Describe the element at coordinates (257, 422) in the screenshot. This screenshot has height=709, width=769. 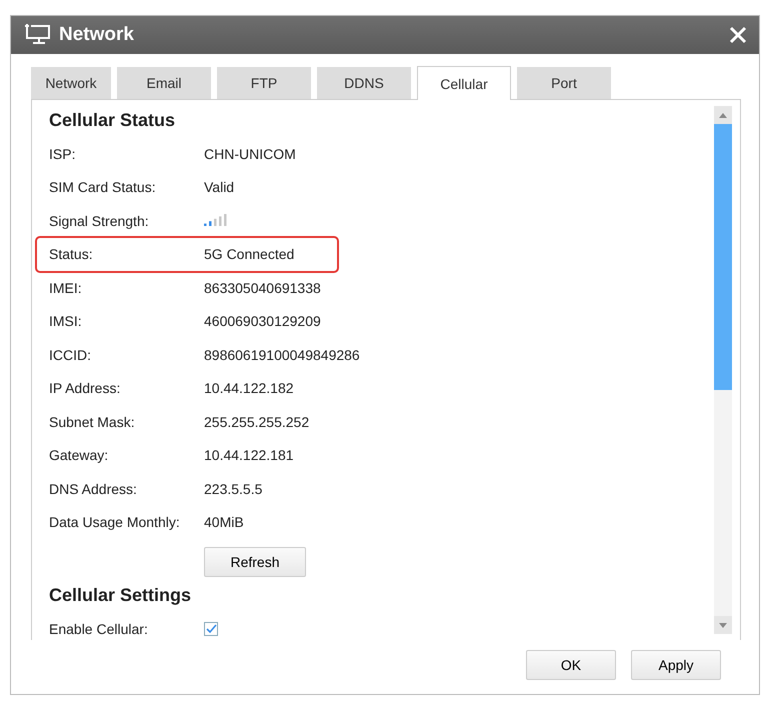
I see `field-value: 255.255.255.252` at that location.